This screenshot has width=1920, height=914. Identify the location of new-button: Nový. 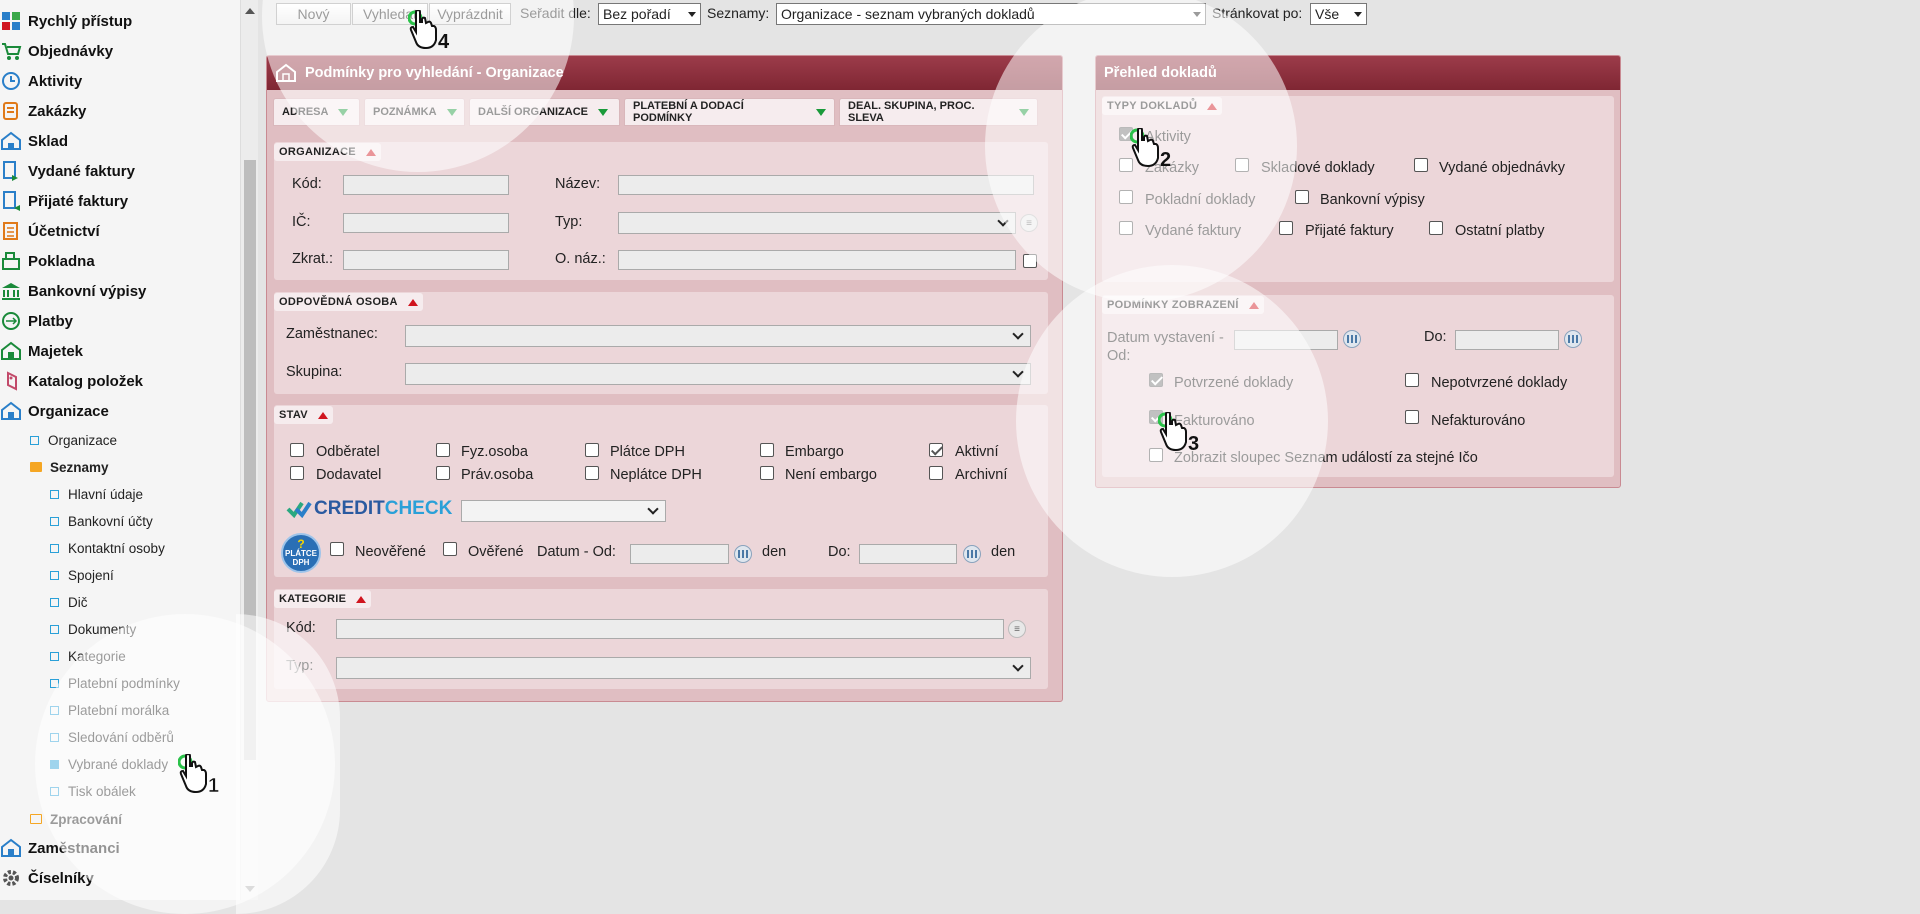
(313, 14).